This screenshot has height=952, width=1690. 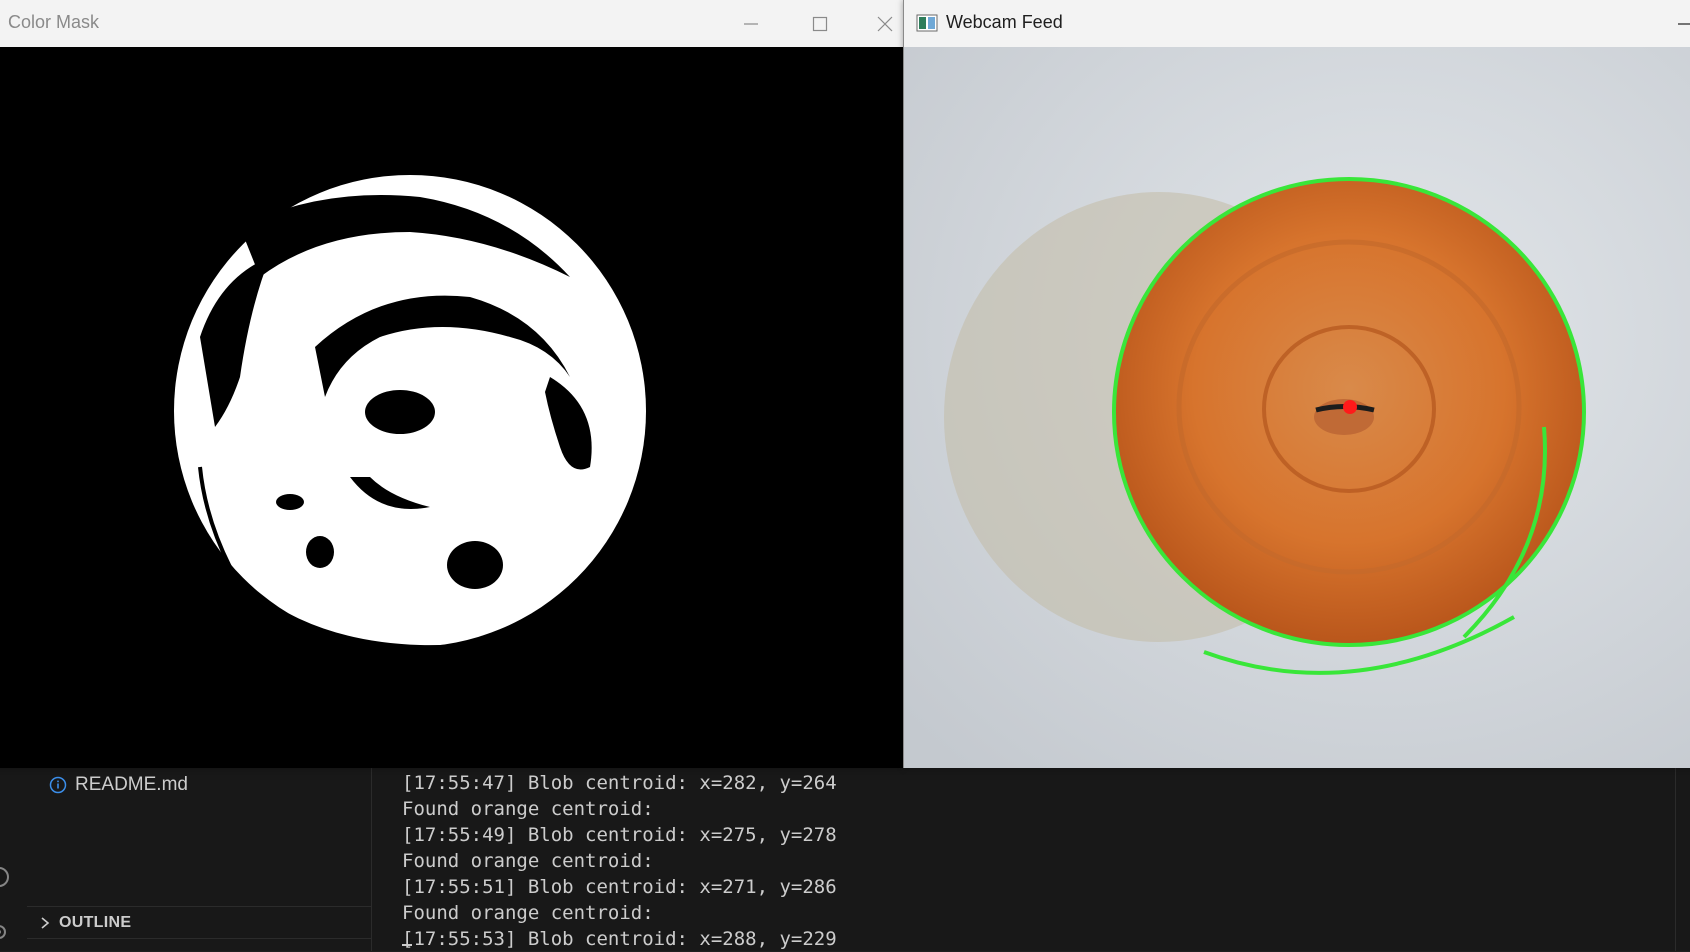 I want to click on titlebar: Color Mask, so click(x=451, y=23).